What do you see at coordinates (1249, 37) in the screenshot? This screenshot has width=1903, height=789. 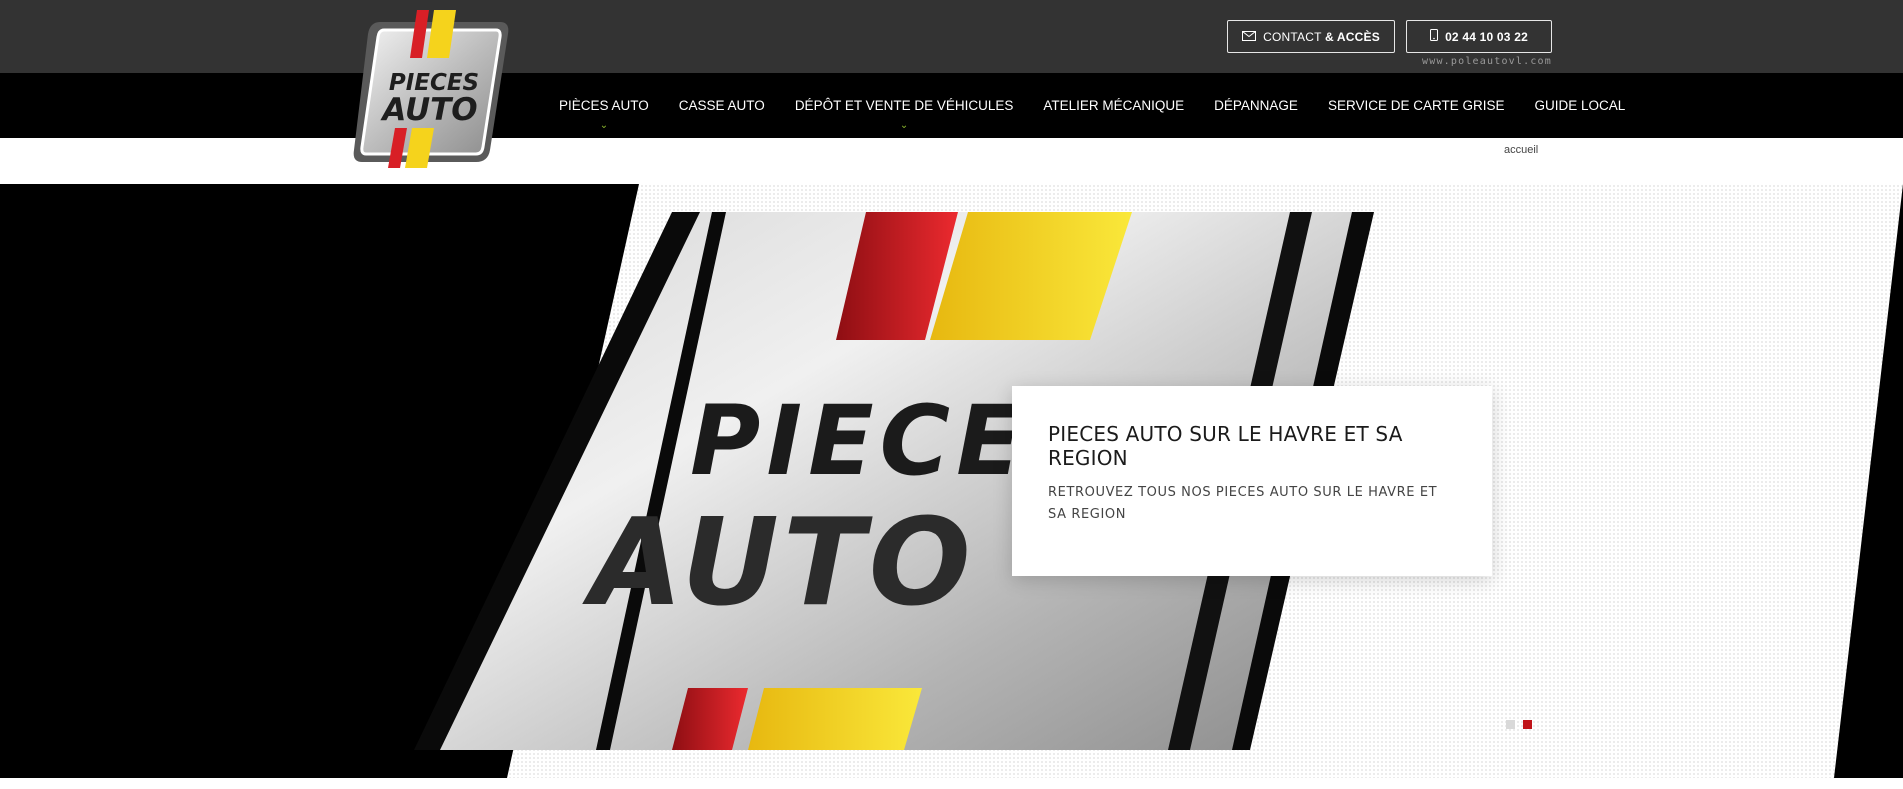 I see `envelope-icon` at bounding box center [1249, 37].